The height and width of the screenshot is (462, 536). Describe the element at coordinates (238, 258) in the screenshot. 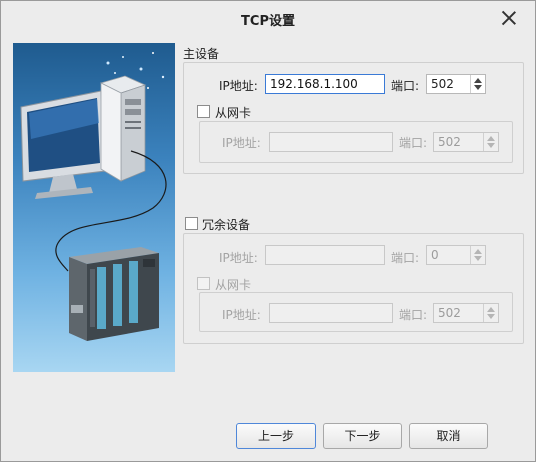

I see `redundant-ip-label: IP地址:` at that location.